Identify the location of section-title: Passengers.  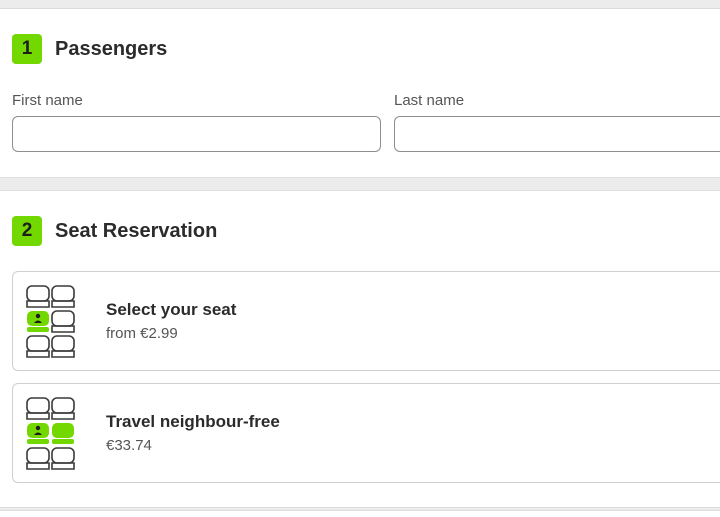
(111, 48).